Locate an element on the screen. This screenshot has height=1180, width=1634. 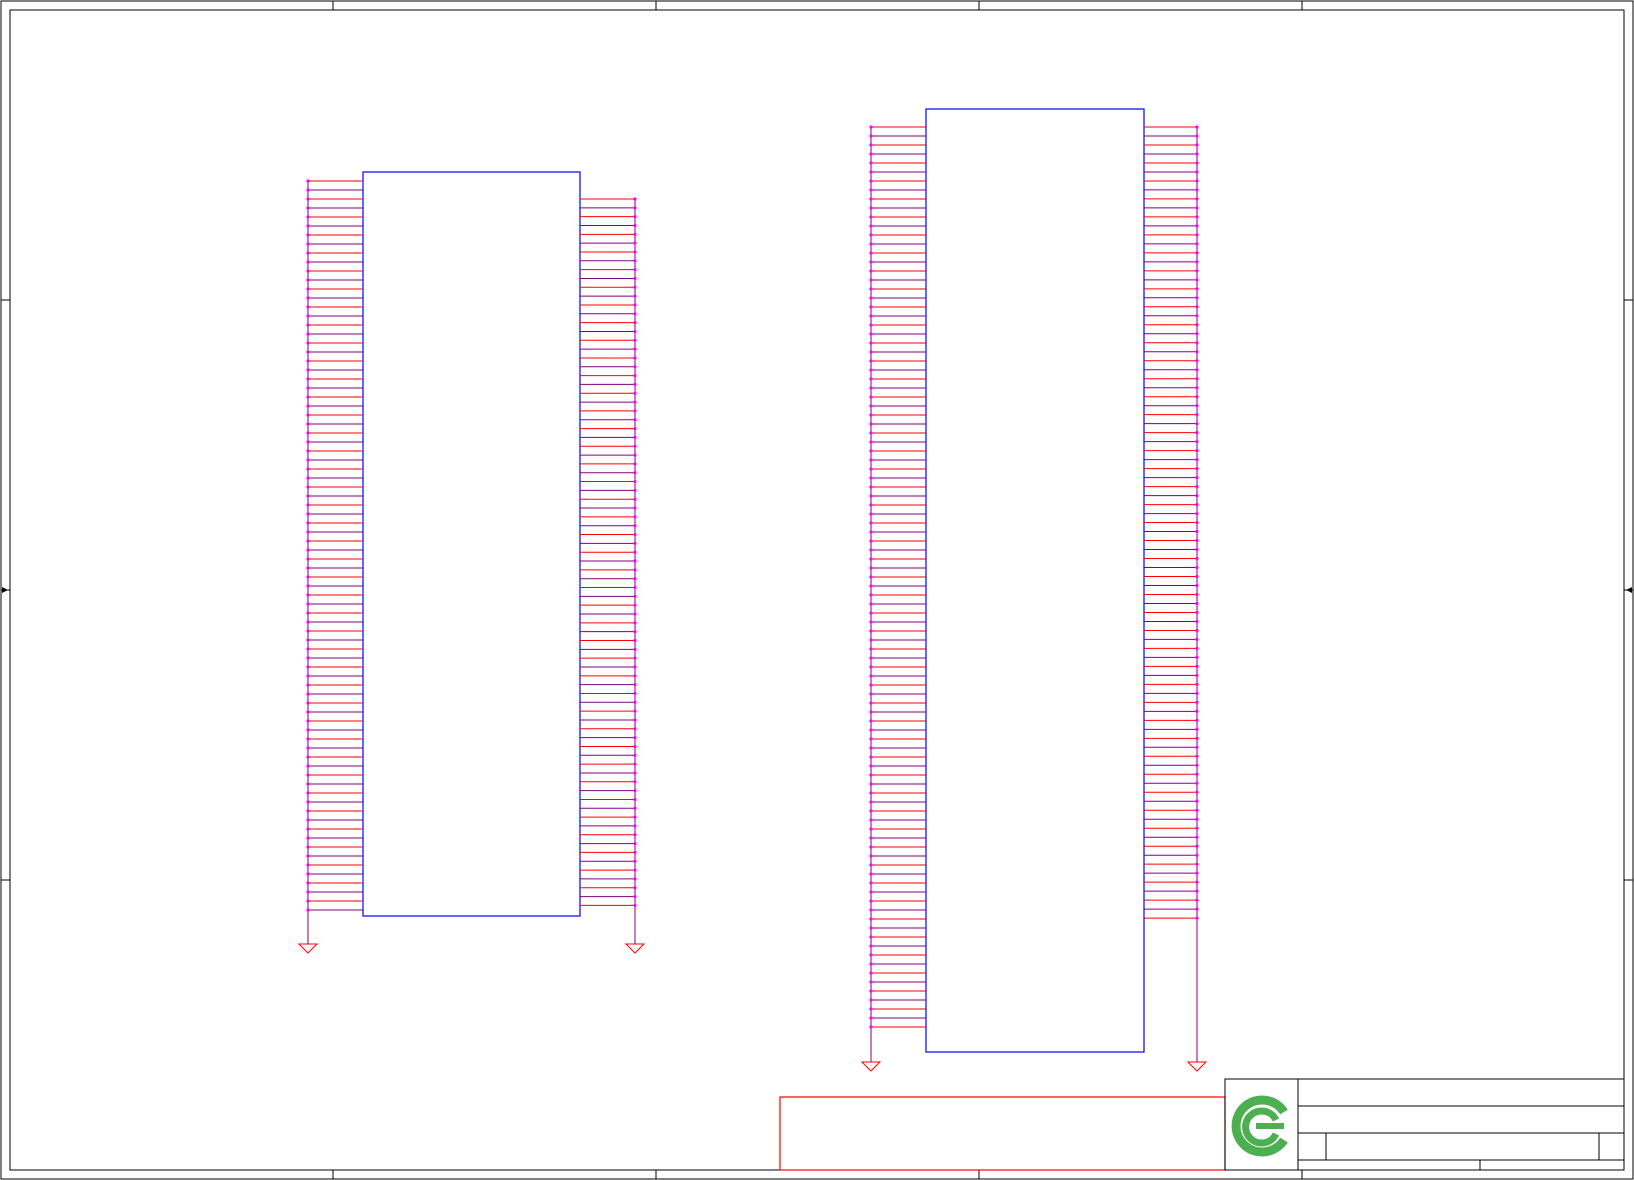
connector-right-right-pins is located at coordinates (1171, 593).